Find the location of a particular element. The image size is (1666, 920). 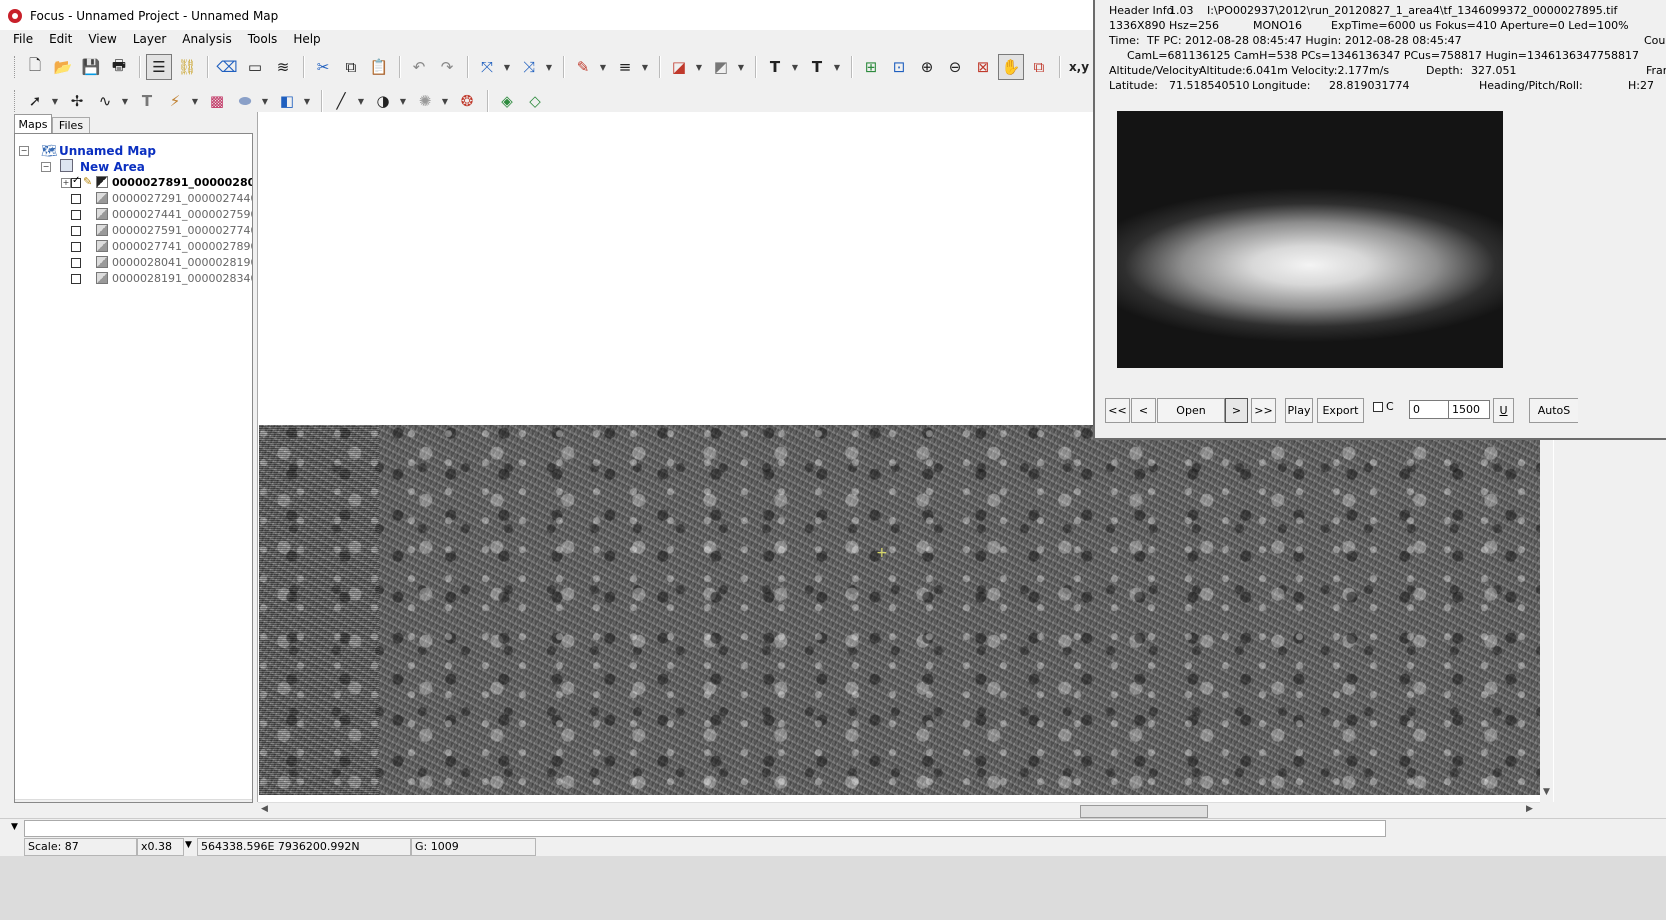

layer-stack-icon: ◇ is located at coordinates (535, 101).